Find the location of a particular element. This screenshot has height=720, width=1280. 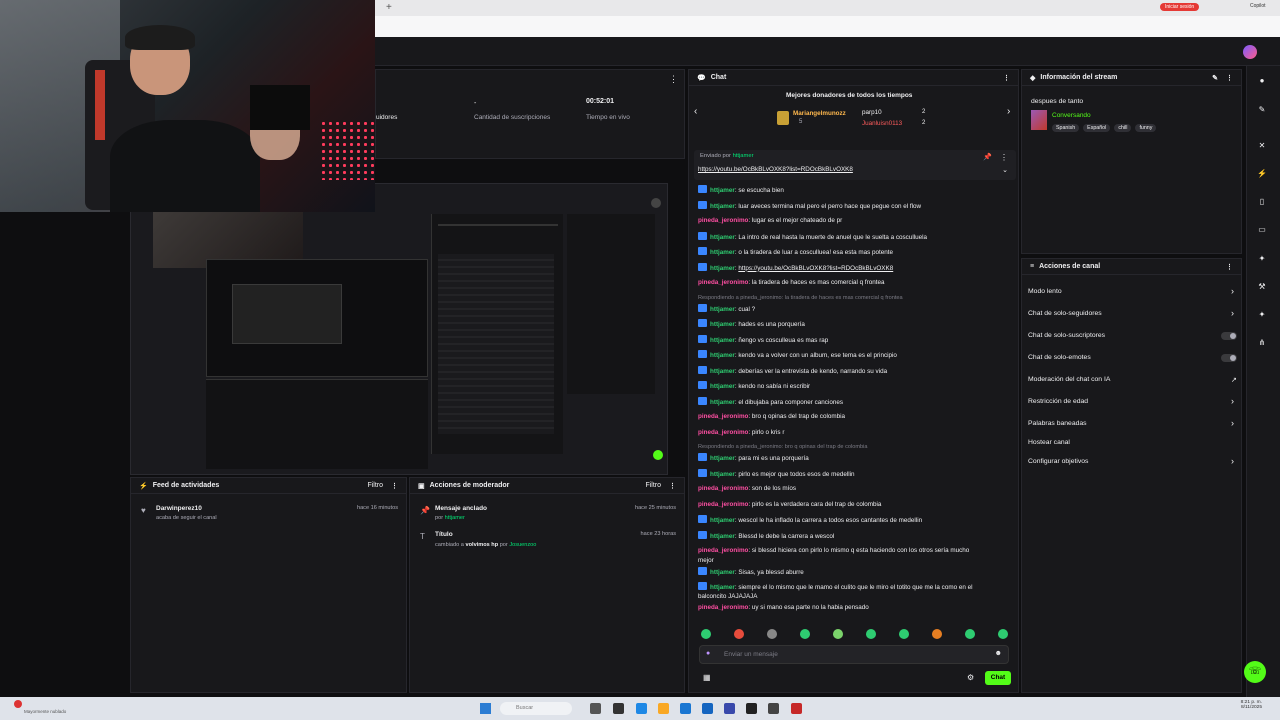

preview-settings-icon is located at coordinates (656, 203).